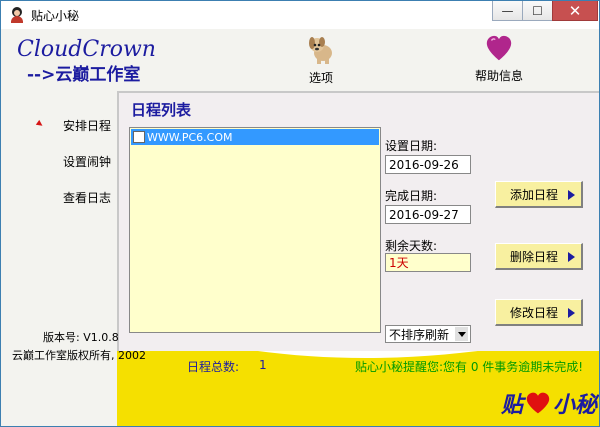 Image resolution: width=600 pixels, height=427 pixels. I want to click on copyright-text: 云巅工作室版权所有, 2002, so click(79, 355).